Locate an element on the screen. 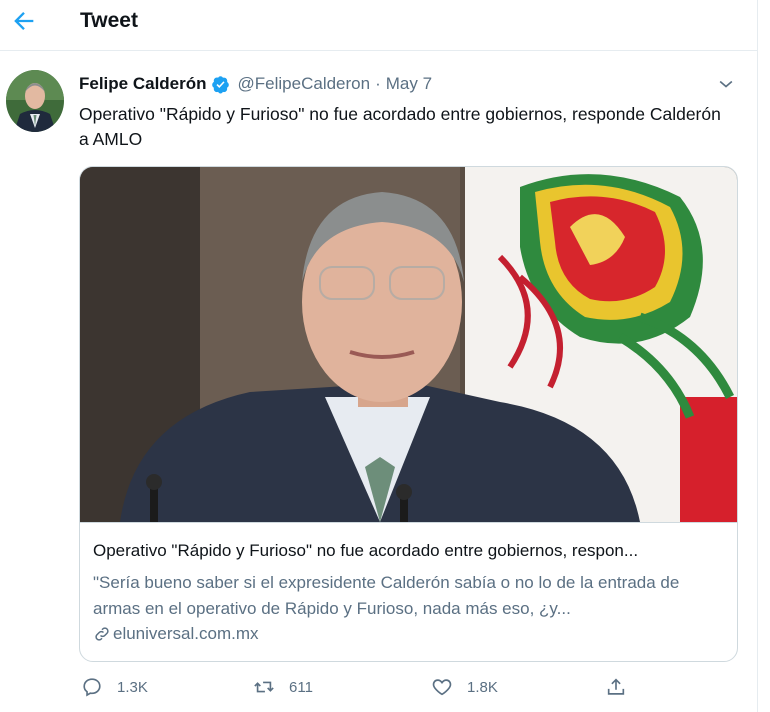  avatar is located at coordinates (35, 101).